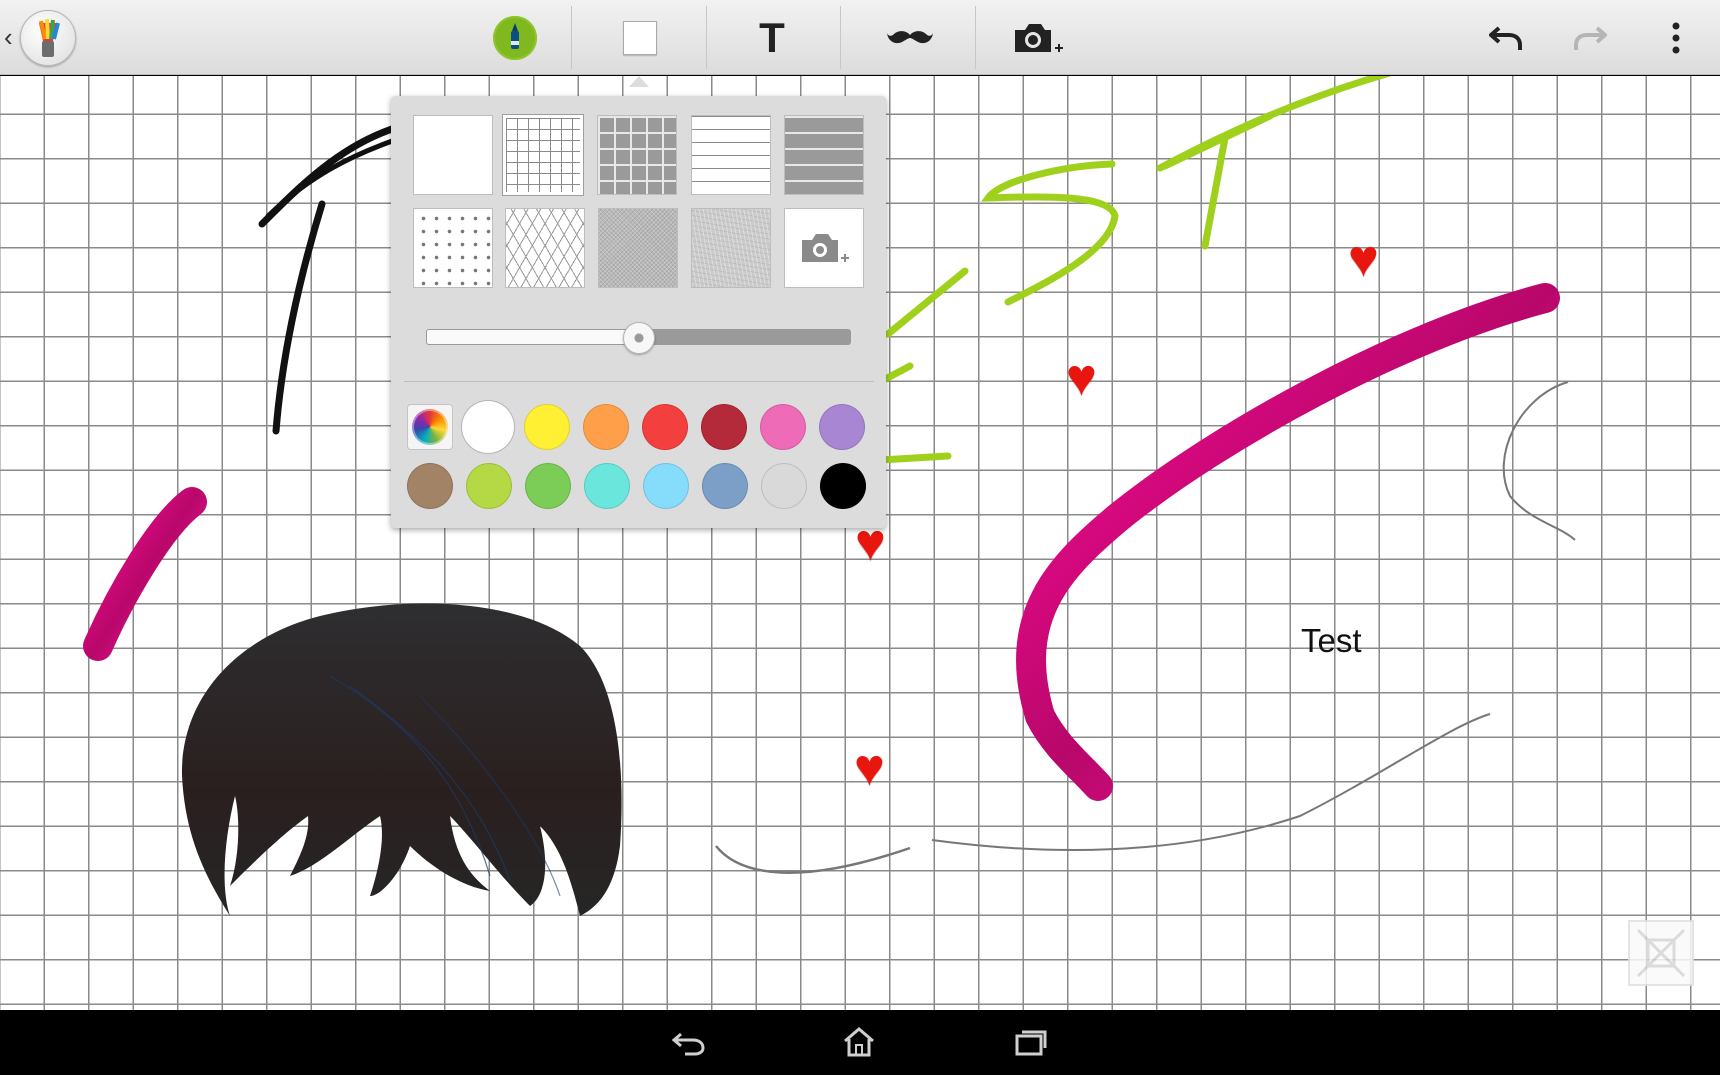  Describe the element at coordinates (145, 574) in the screenshot. I see `magenta-stroke-small` at that location.